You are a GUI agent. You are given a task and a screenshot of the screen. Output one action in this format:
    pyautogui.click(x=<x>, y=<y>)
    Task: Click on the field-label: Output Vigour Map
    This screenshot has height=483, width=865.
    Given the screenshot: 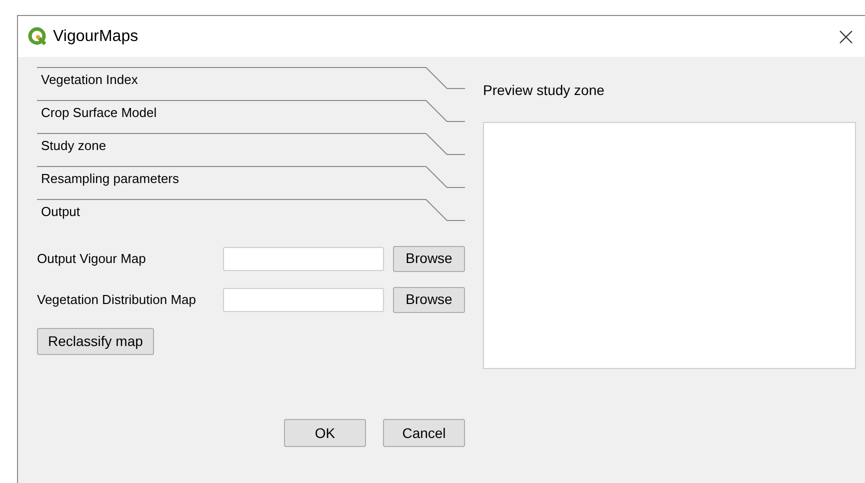 What is the action you would take?
    pyautogui.click(x=92, y=259)
    